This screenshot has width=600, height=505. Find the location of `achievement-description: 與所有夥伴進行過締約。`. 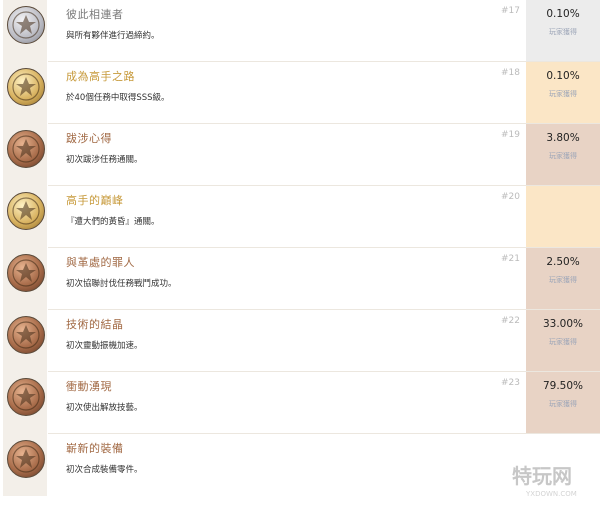

achievement-description: 與所有夥伴進行過締約。 is located at coordinates (113, 36).